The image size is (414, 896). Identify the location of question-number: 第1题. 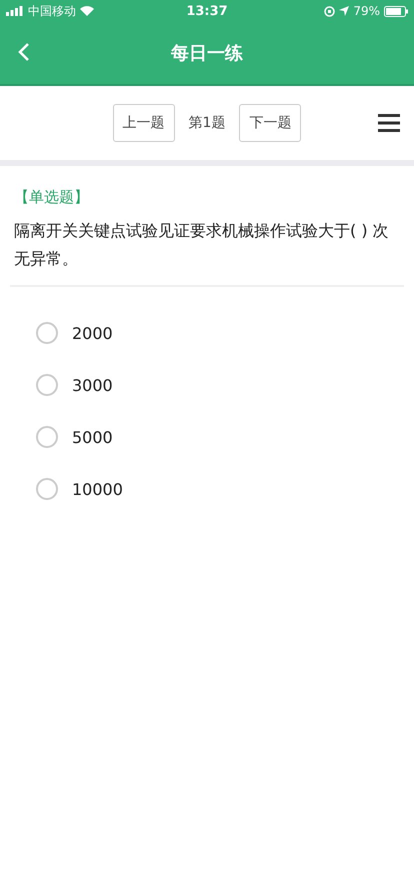
(207, 123).